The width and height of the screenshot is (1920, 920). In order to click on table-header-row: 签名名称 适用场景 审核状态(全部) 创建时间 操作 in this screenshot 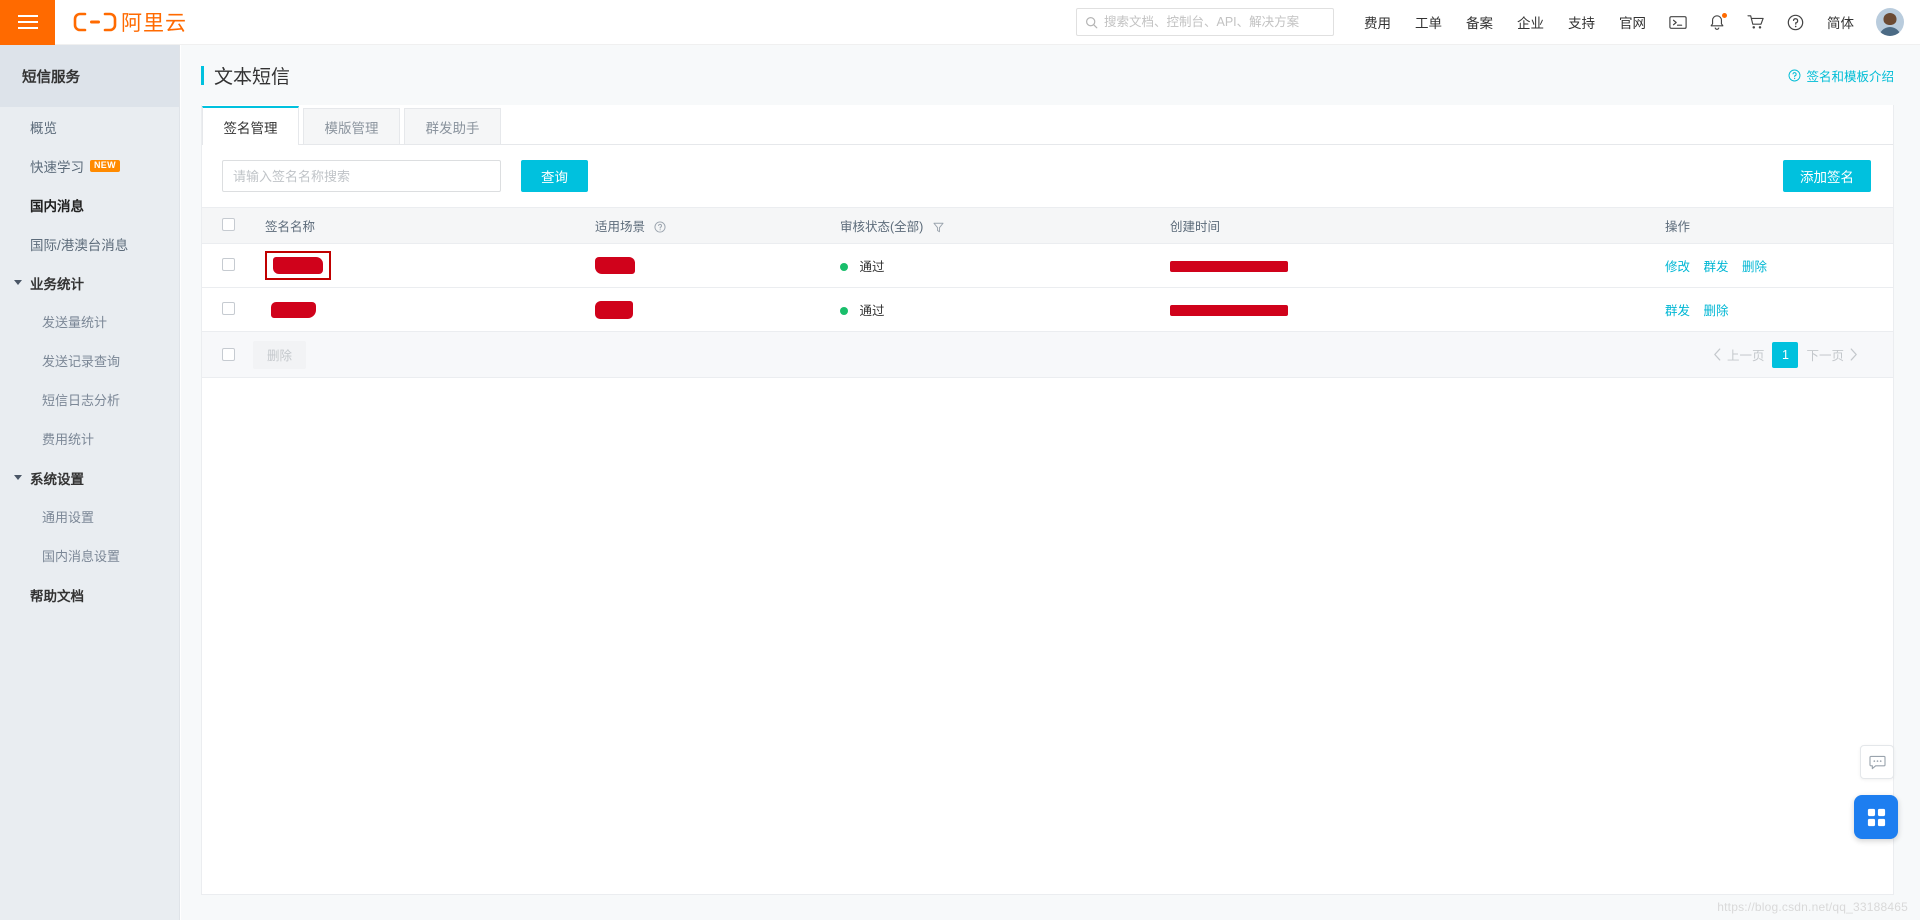, I will do `click(1047, 225)`.